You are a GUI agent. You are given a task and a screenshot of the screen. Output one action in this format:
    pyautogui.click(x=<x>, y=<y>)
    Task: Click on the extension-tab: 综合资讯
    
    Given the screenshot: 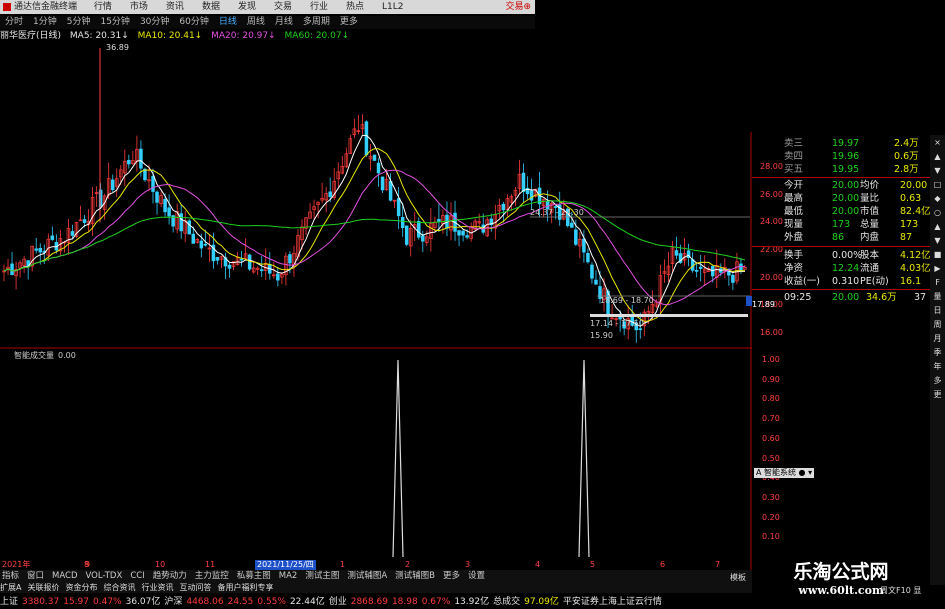 What is the action you would take?
    pyautogui.click(x=119, y=587)
    